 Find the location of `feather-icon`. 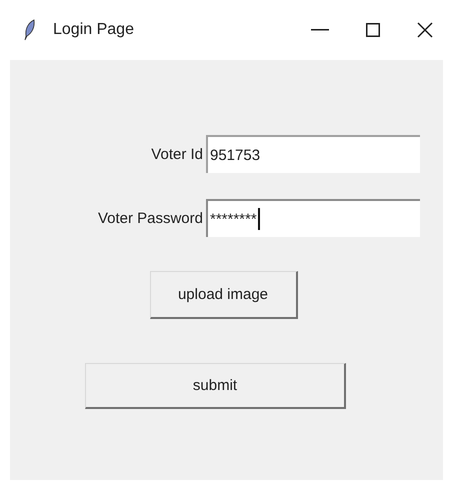

feather-icon is located at coordinates (30, 30).